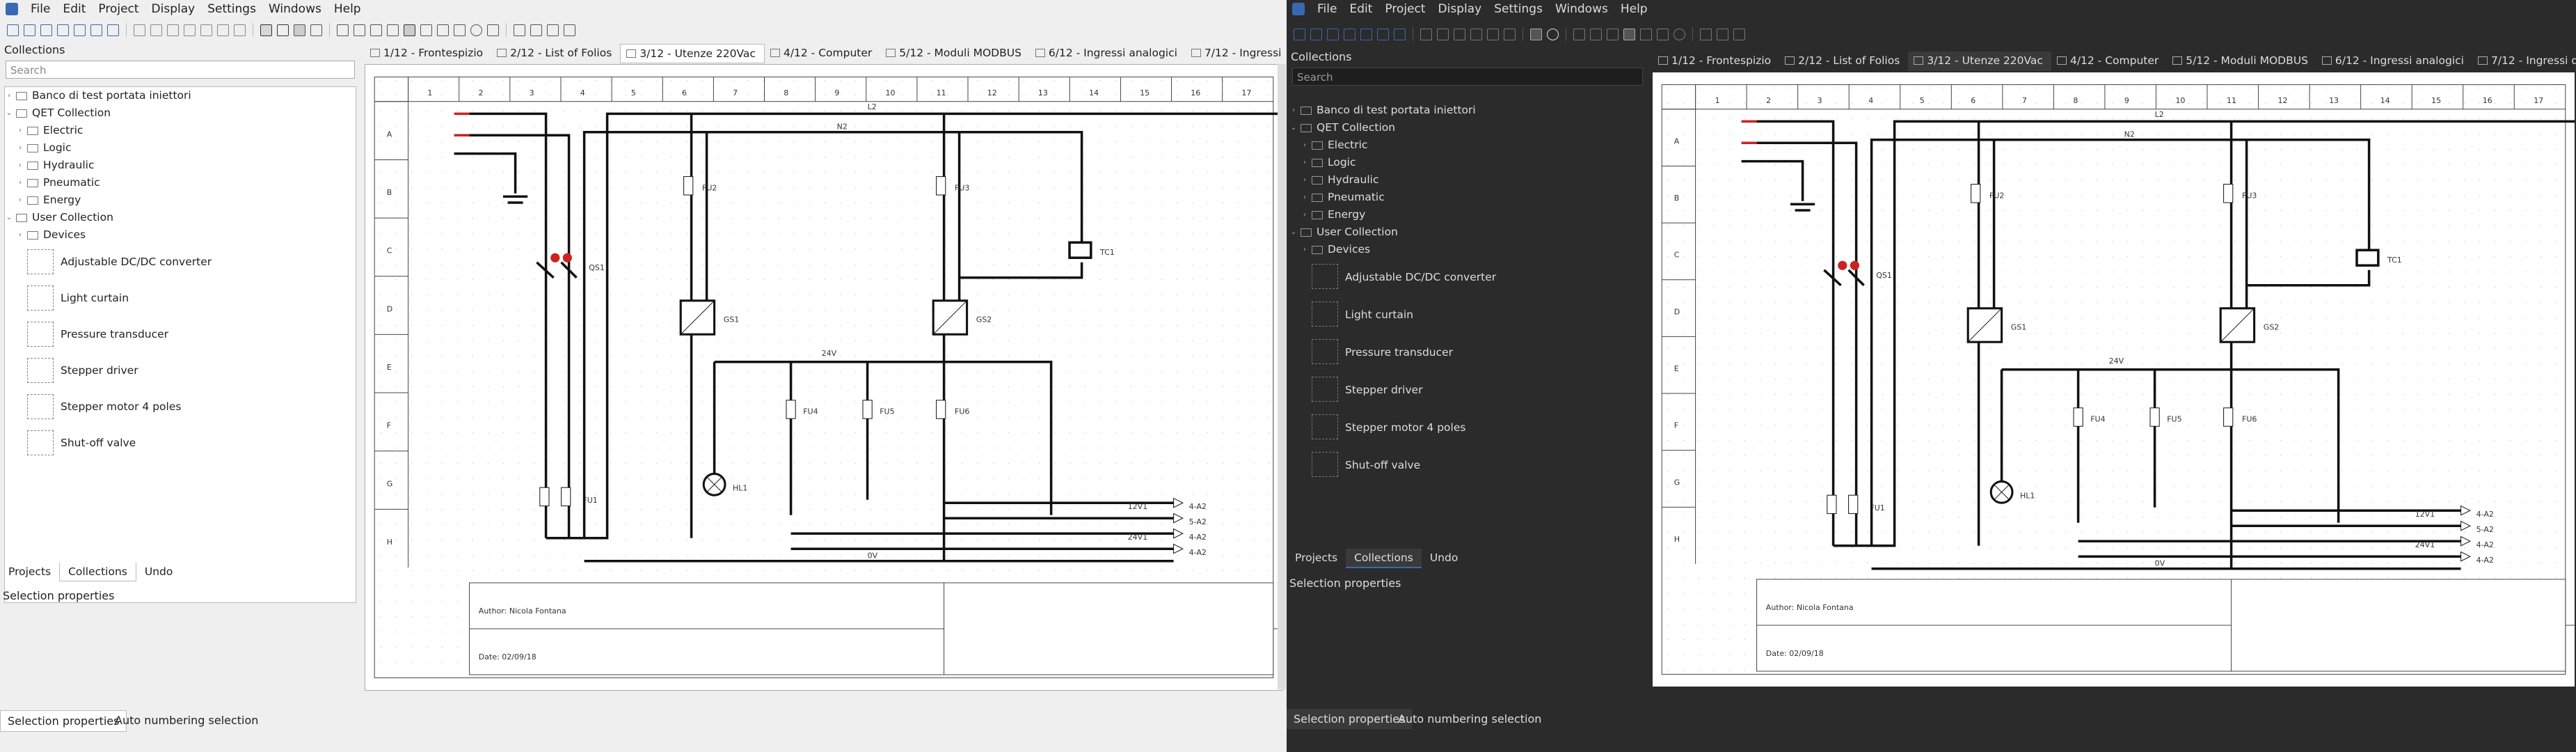 The width and height of the screenshot is (2576, 752). I want to click on paste-icon, so click(1493, 34).